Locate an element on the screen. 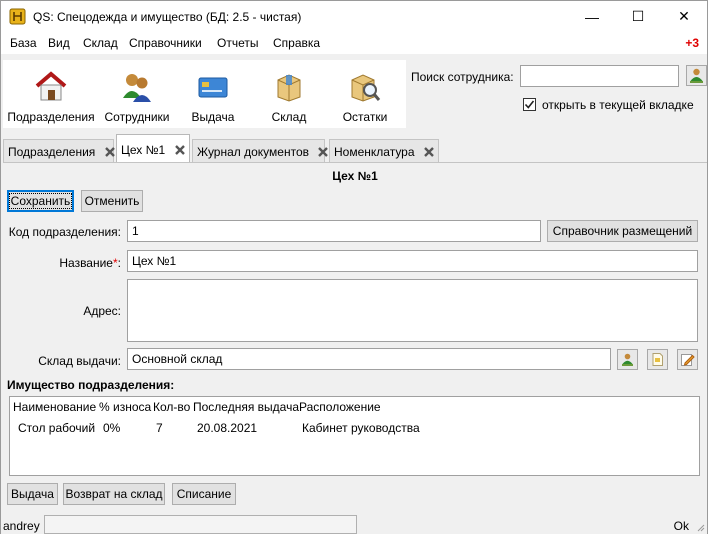 This screenshot has height=534, width=708. document-icon is located at coordinates (657, 359).